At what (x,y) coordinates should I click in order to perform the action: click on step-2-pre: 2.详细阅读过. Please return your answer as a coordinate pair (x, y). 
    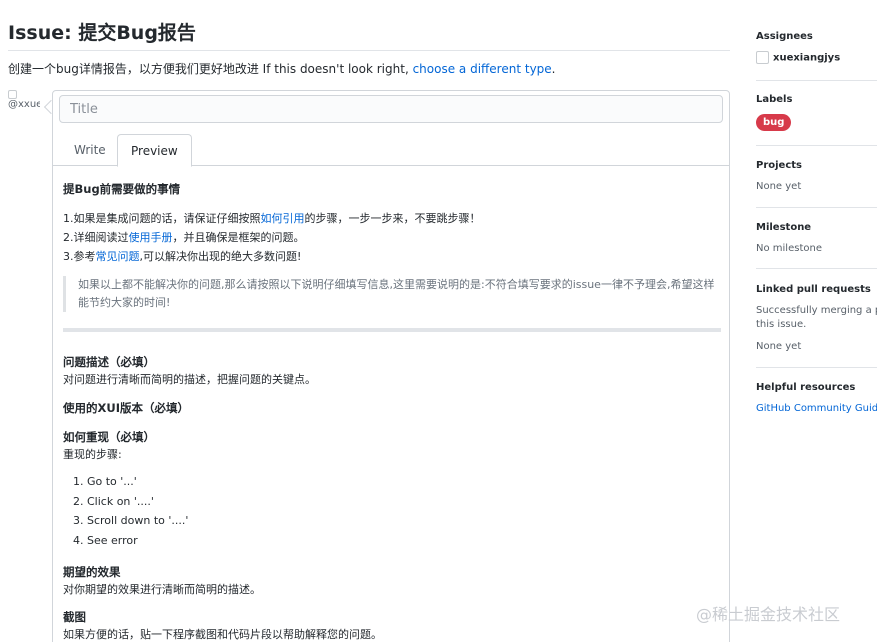
    Looking at the image, I should click on (96, 237).